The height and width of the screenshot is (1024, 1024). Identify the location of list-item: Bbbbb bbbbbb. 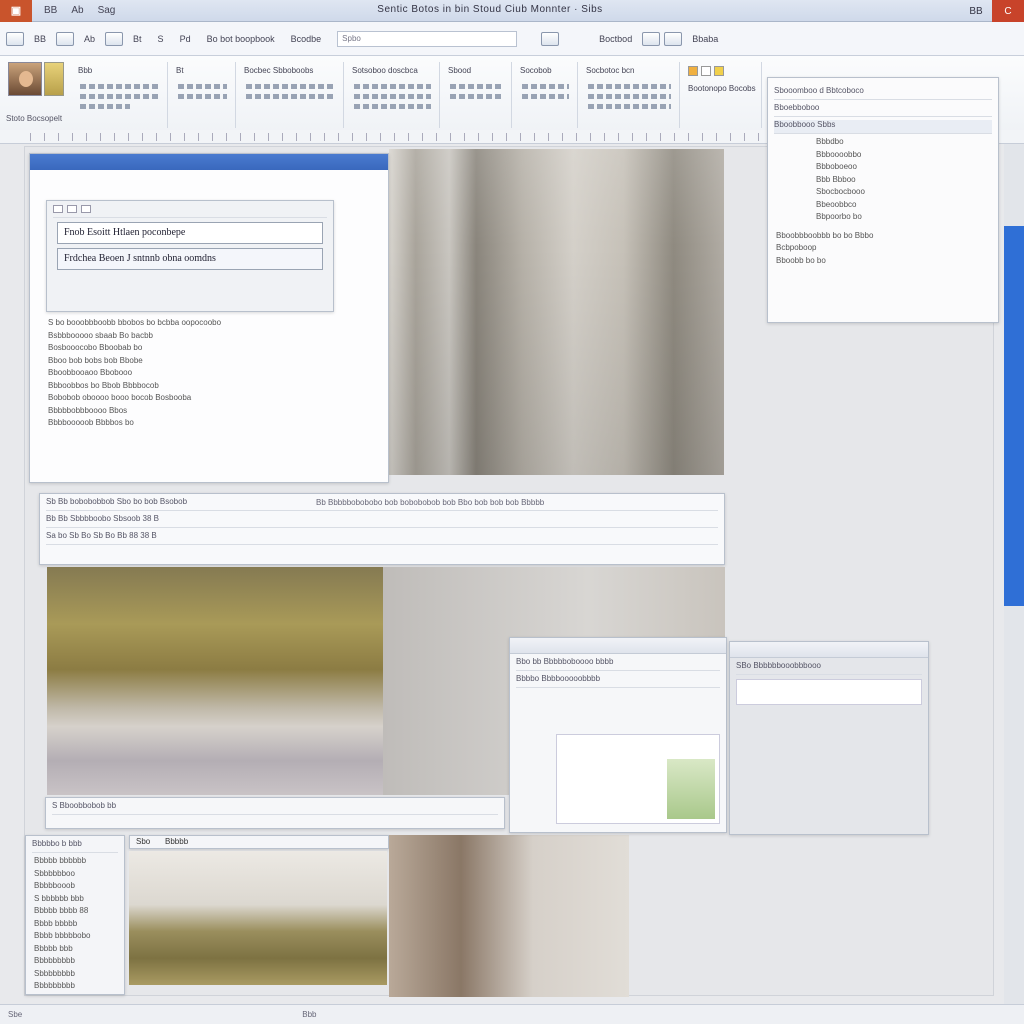
(75, 862).